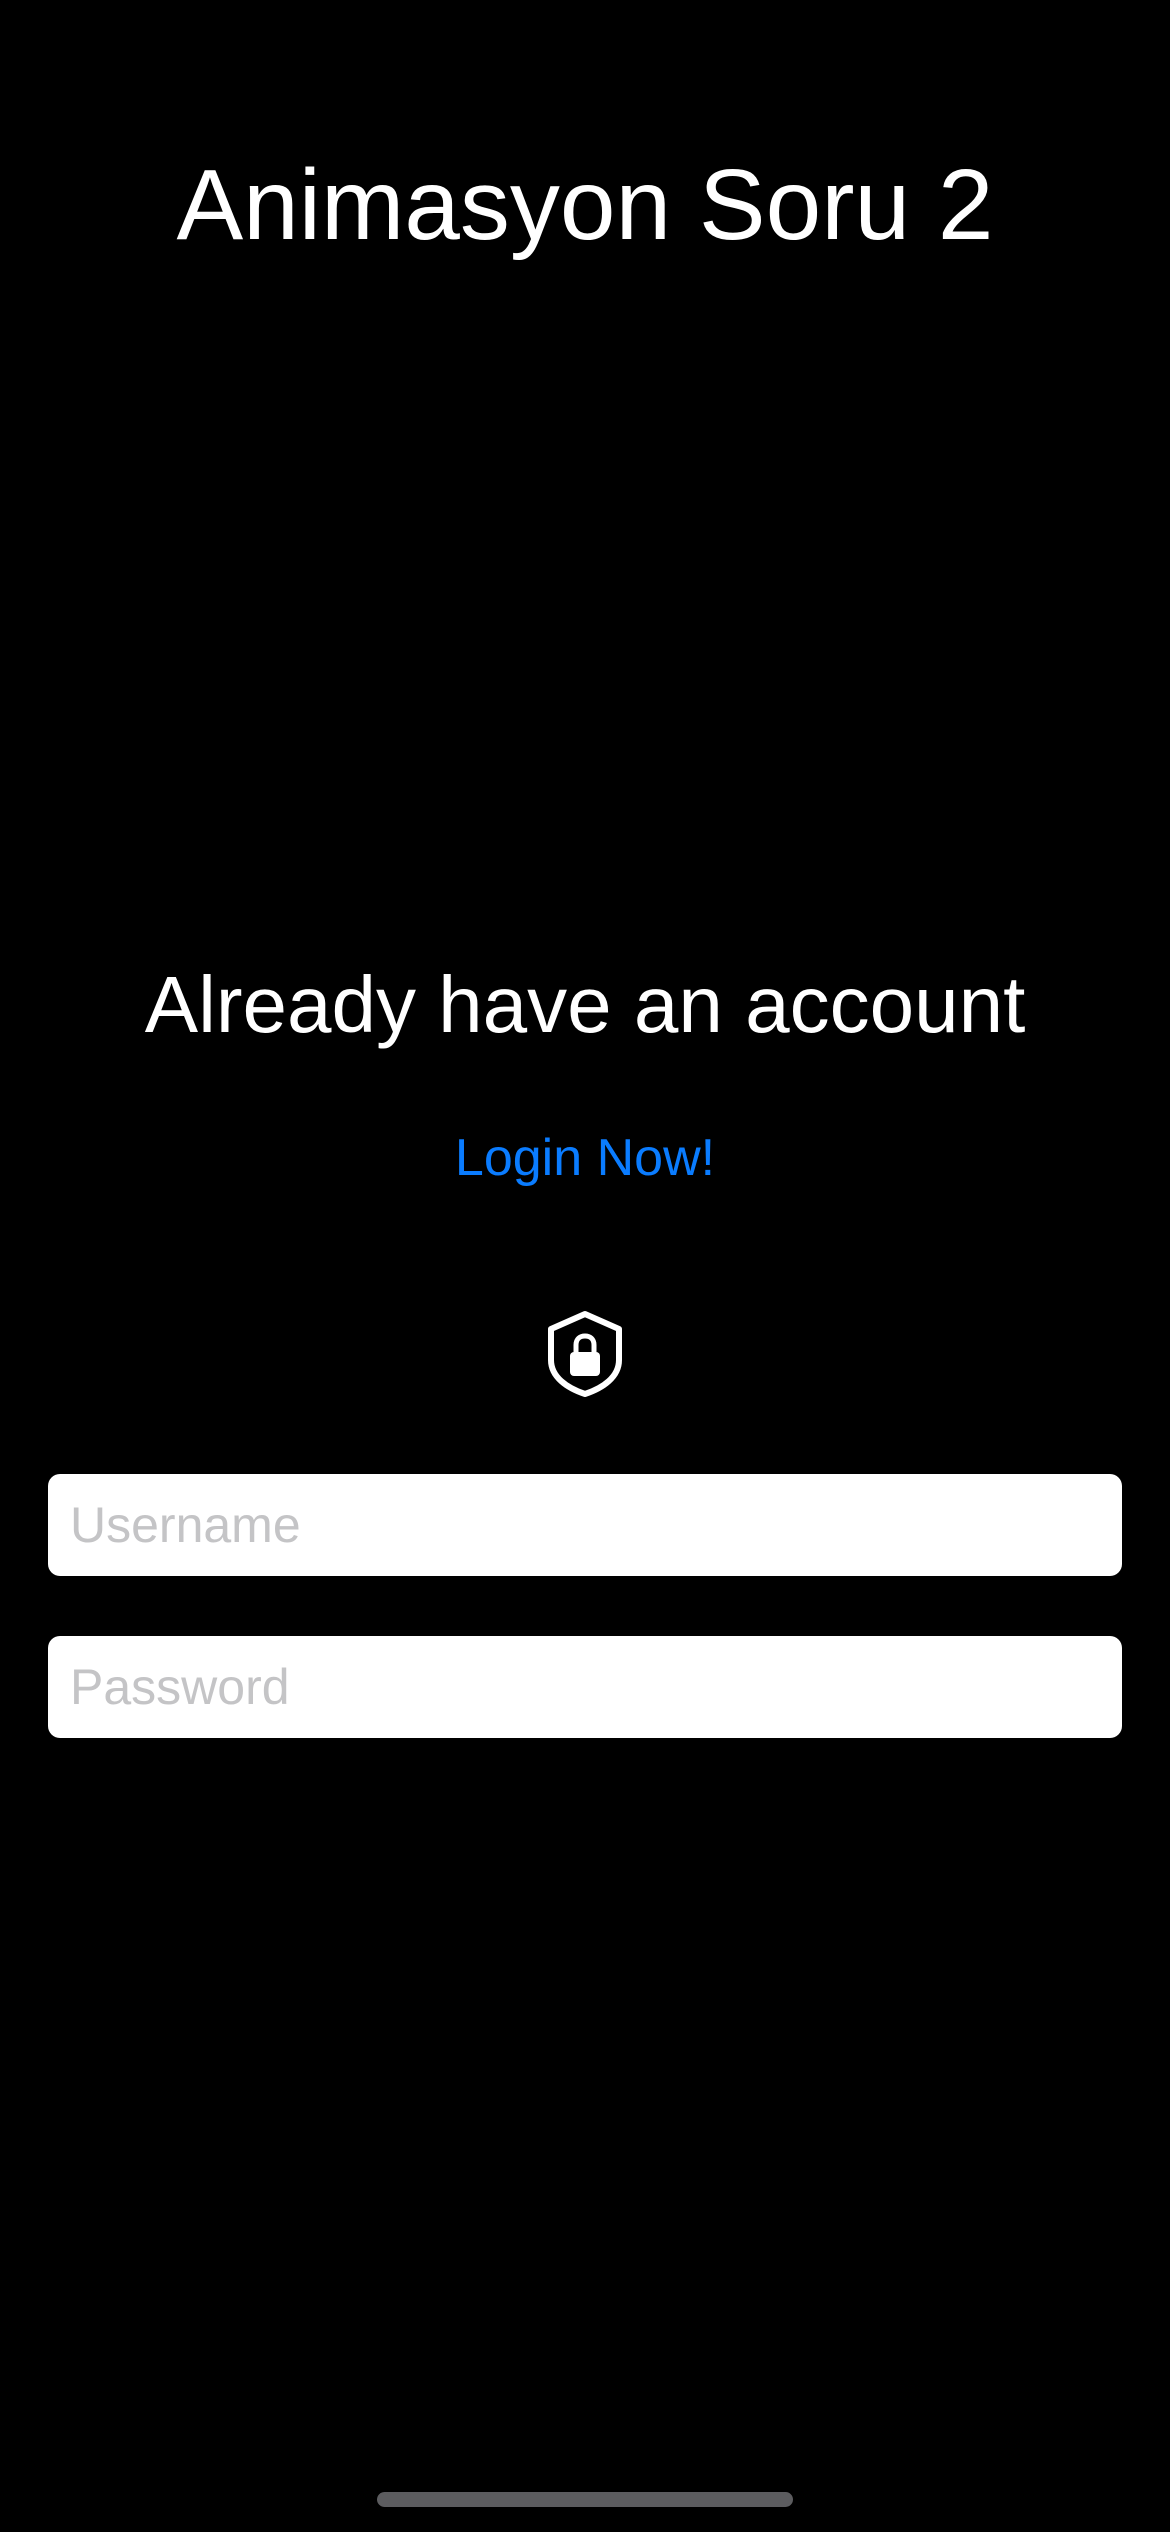 This screenshot has width=1170, height=2532. Describe the element at coordinates (585, 1354) in the screenshot. I see `shield-lock-icon` at that location.